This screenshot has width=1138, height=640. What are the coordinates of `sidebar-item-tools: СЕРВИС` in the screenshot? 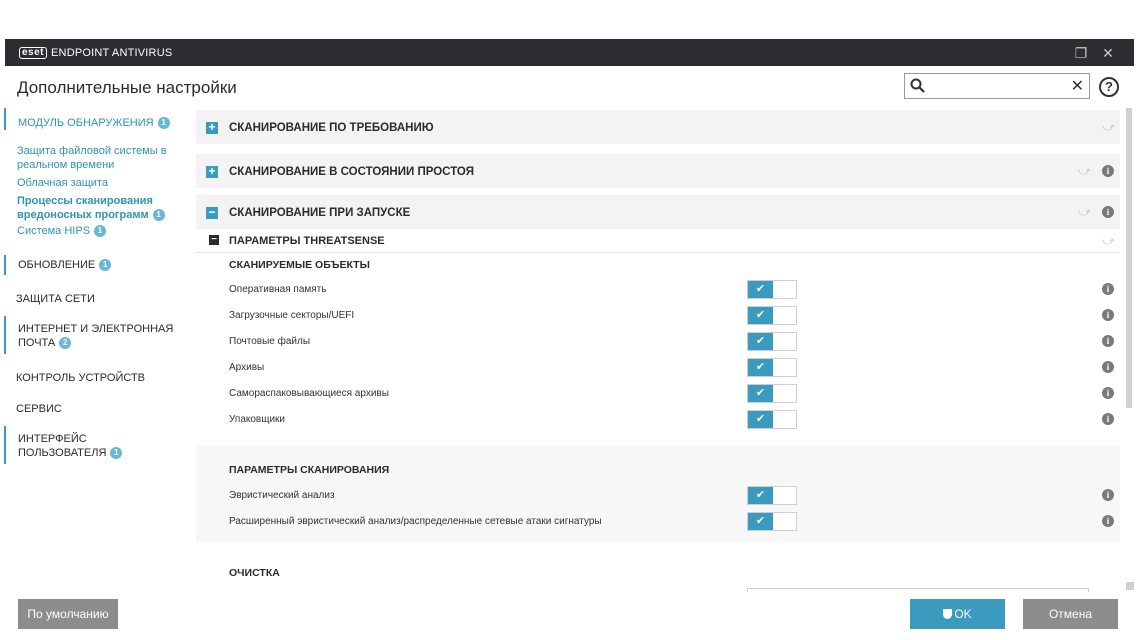 It's located at (103, 409).